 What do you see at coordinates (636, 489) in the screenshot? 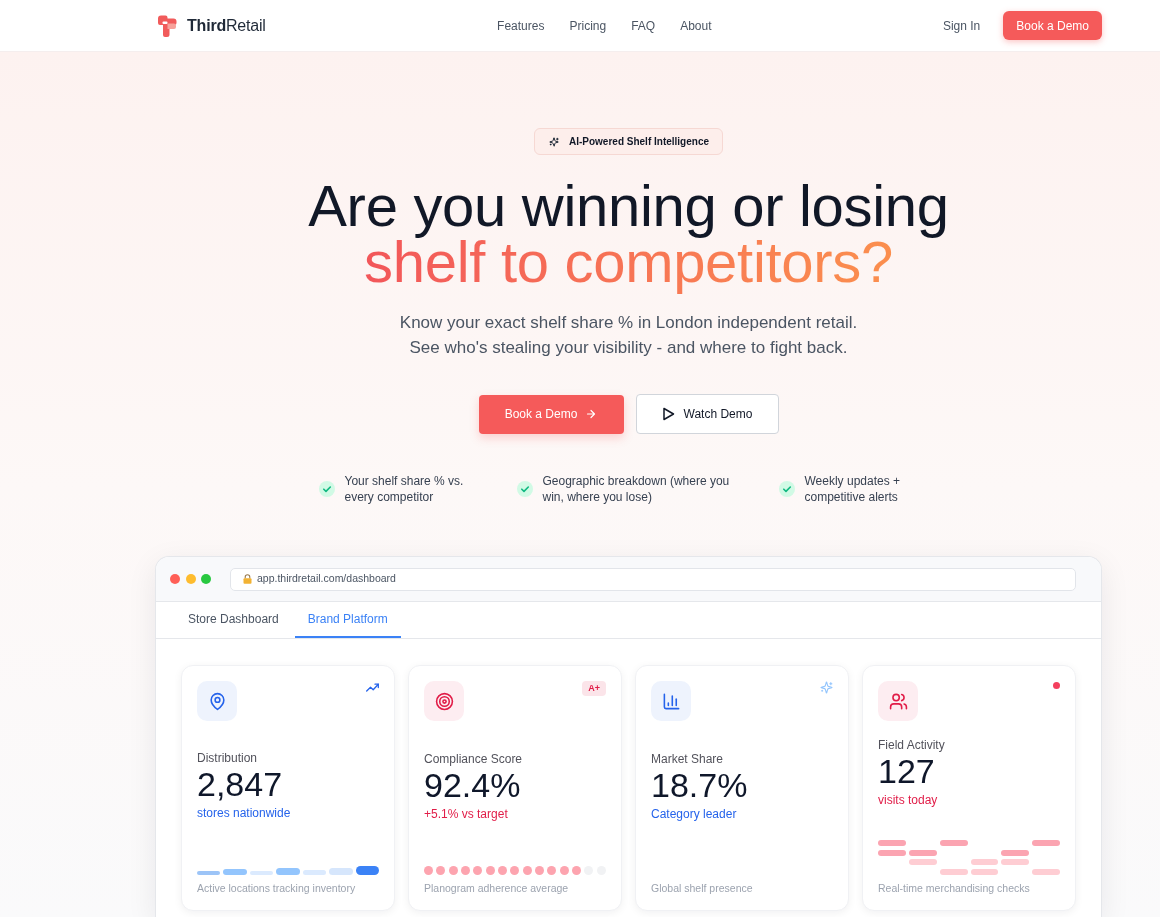
I see `feature-text: Geographic breakdown (where you win, where you lose)` at bounding box center [636, 489].